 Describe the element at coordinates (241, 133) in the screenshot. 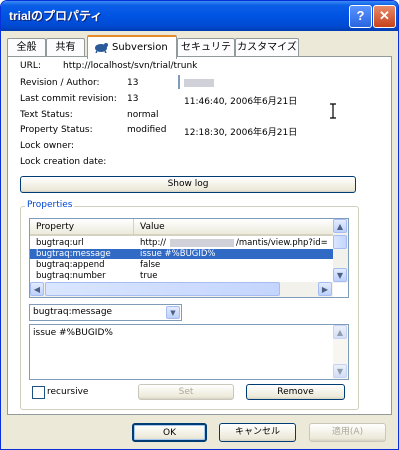

I see `property-status-date: 12:18:30, 2006年6月21日` at that location.